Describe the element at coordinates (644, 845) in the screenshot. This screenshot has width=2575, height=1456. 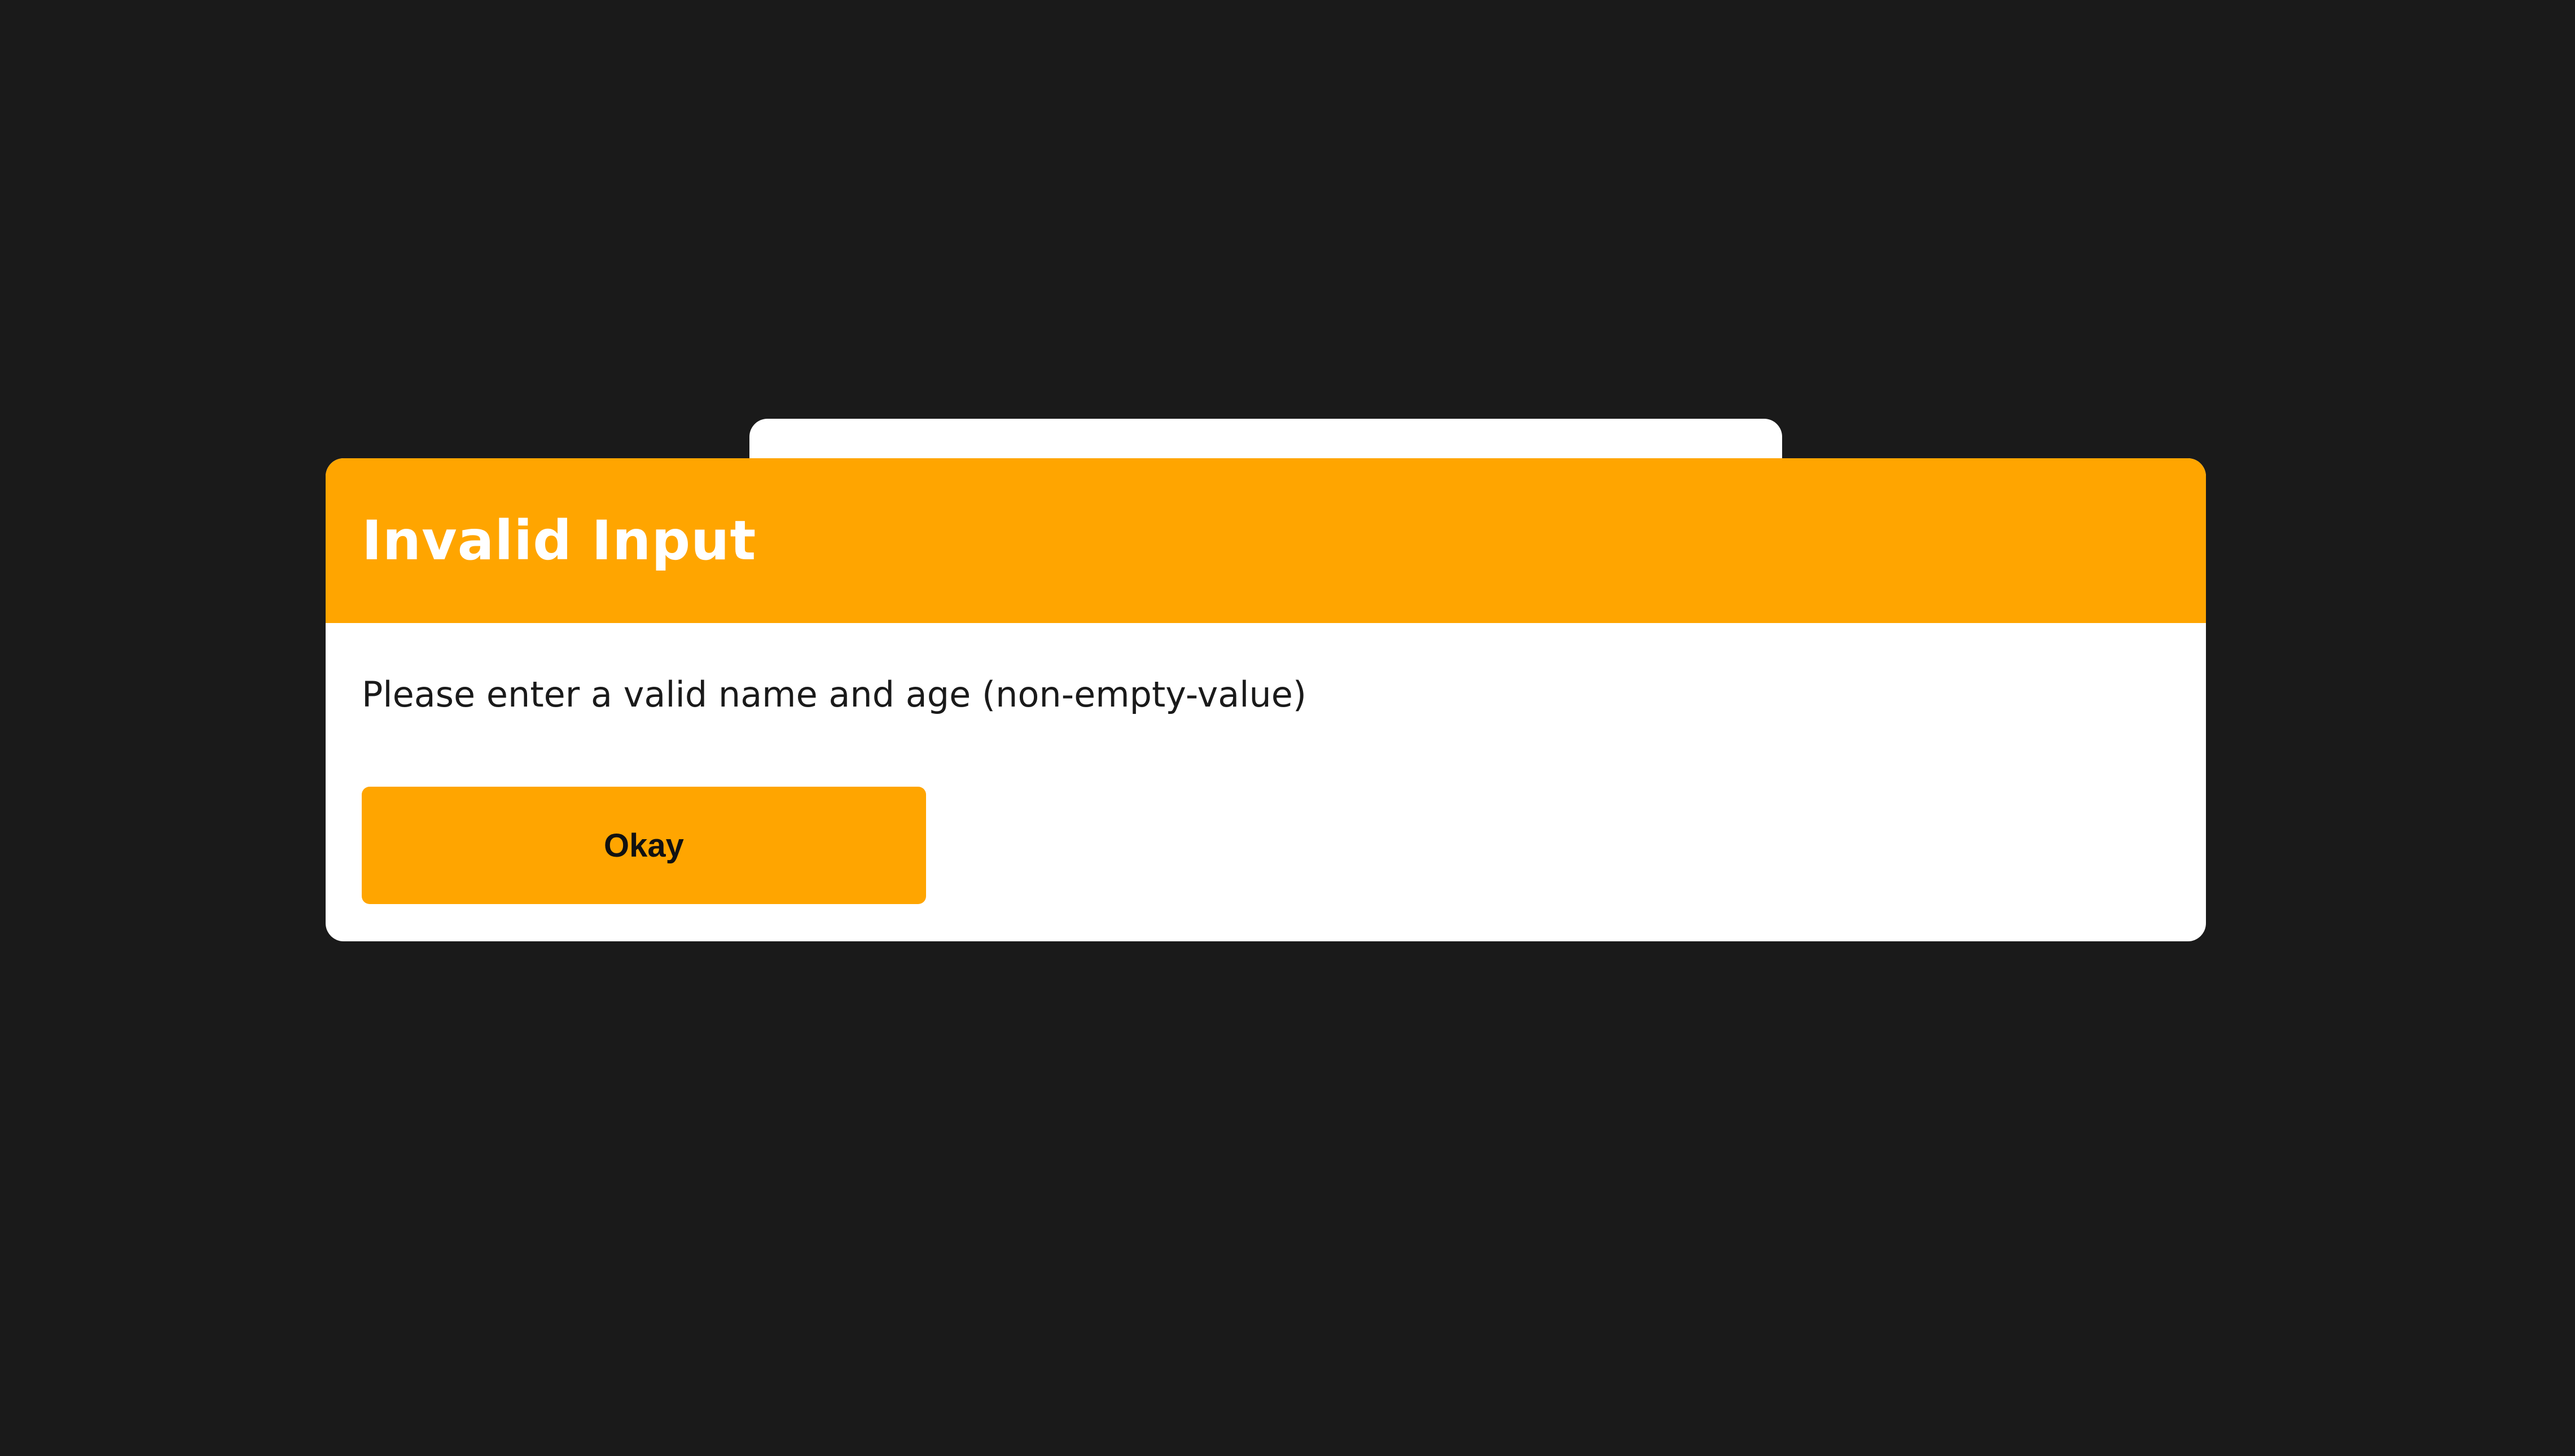
I see `okay-button: Okay` at that location.